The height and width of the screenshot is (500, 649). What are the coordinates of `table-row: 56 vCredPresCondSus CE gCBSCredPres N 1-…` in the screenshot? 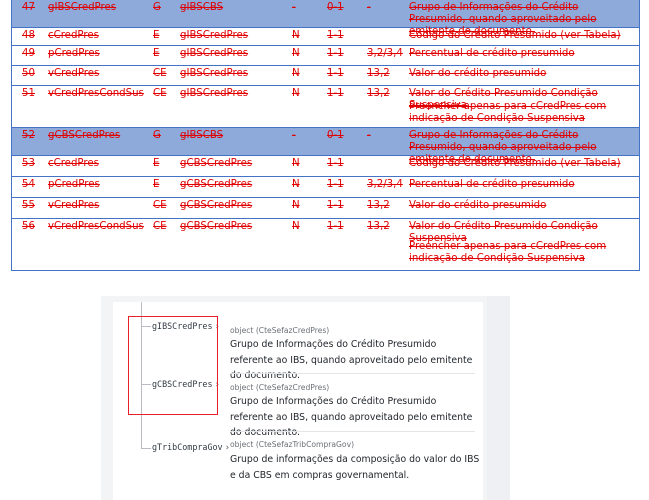 It's located at (325, 245).